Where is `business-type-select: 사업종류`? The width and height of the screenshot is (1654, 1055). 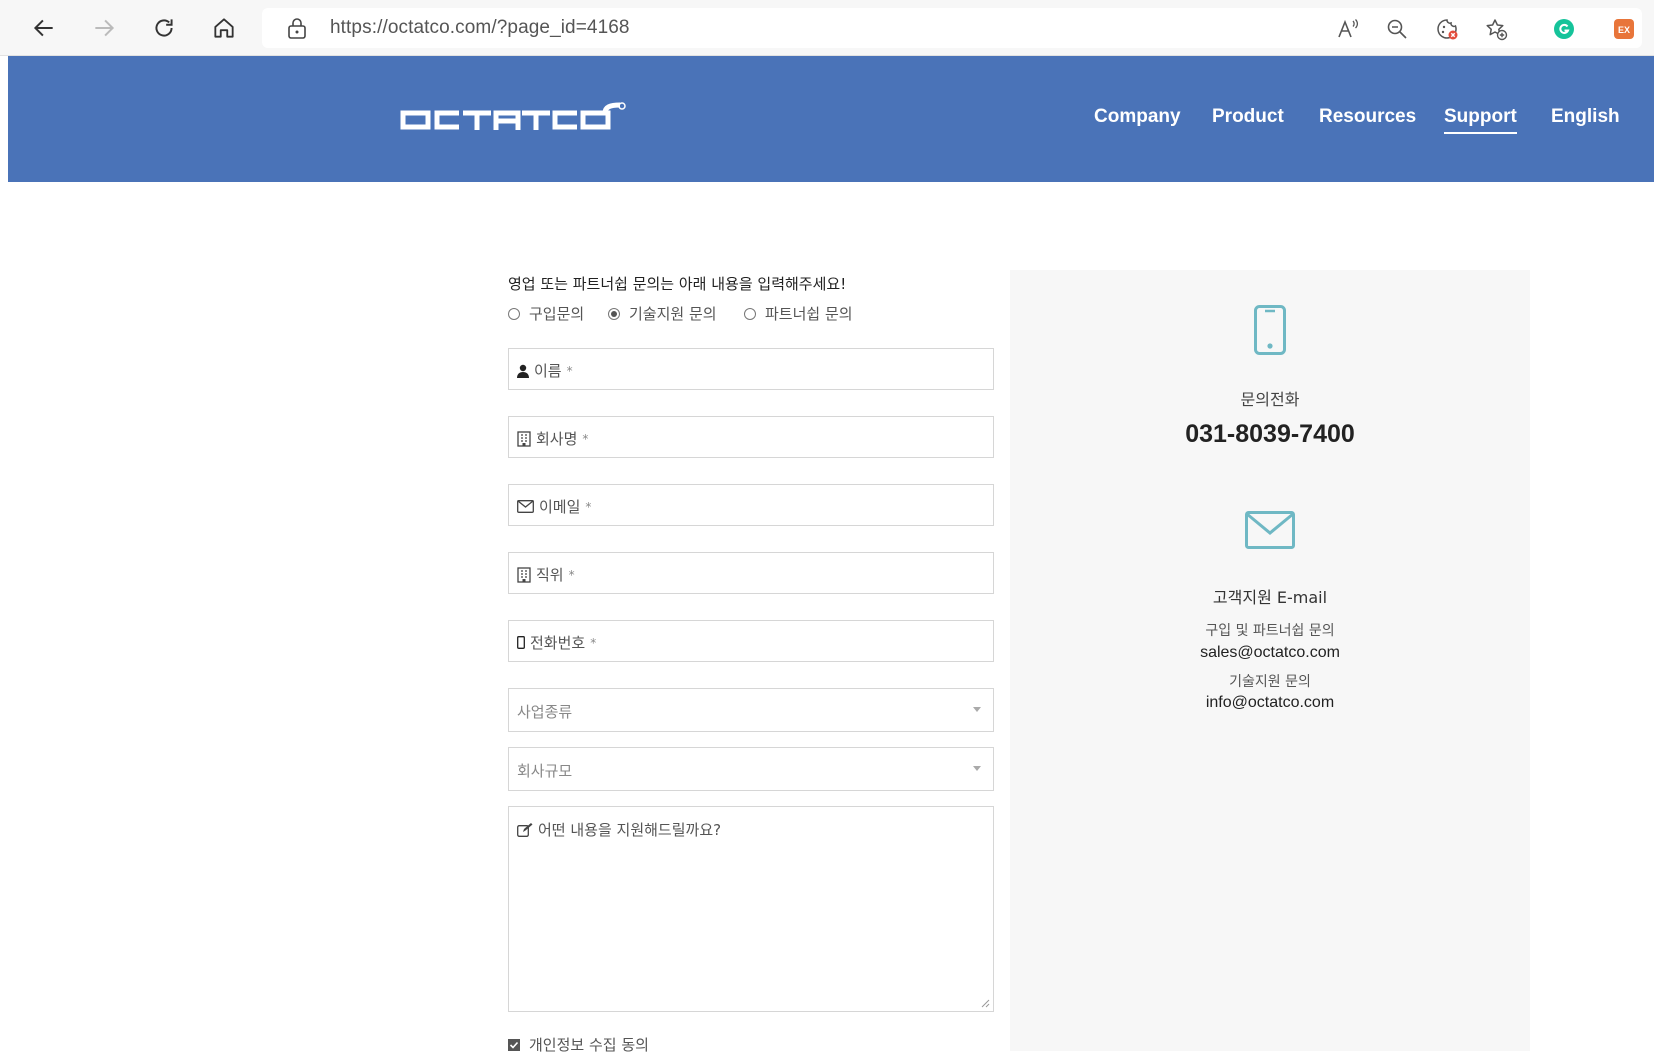
business-type-select: 사업종류 is located at coordinates (751, 710).